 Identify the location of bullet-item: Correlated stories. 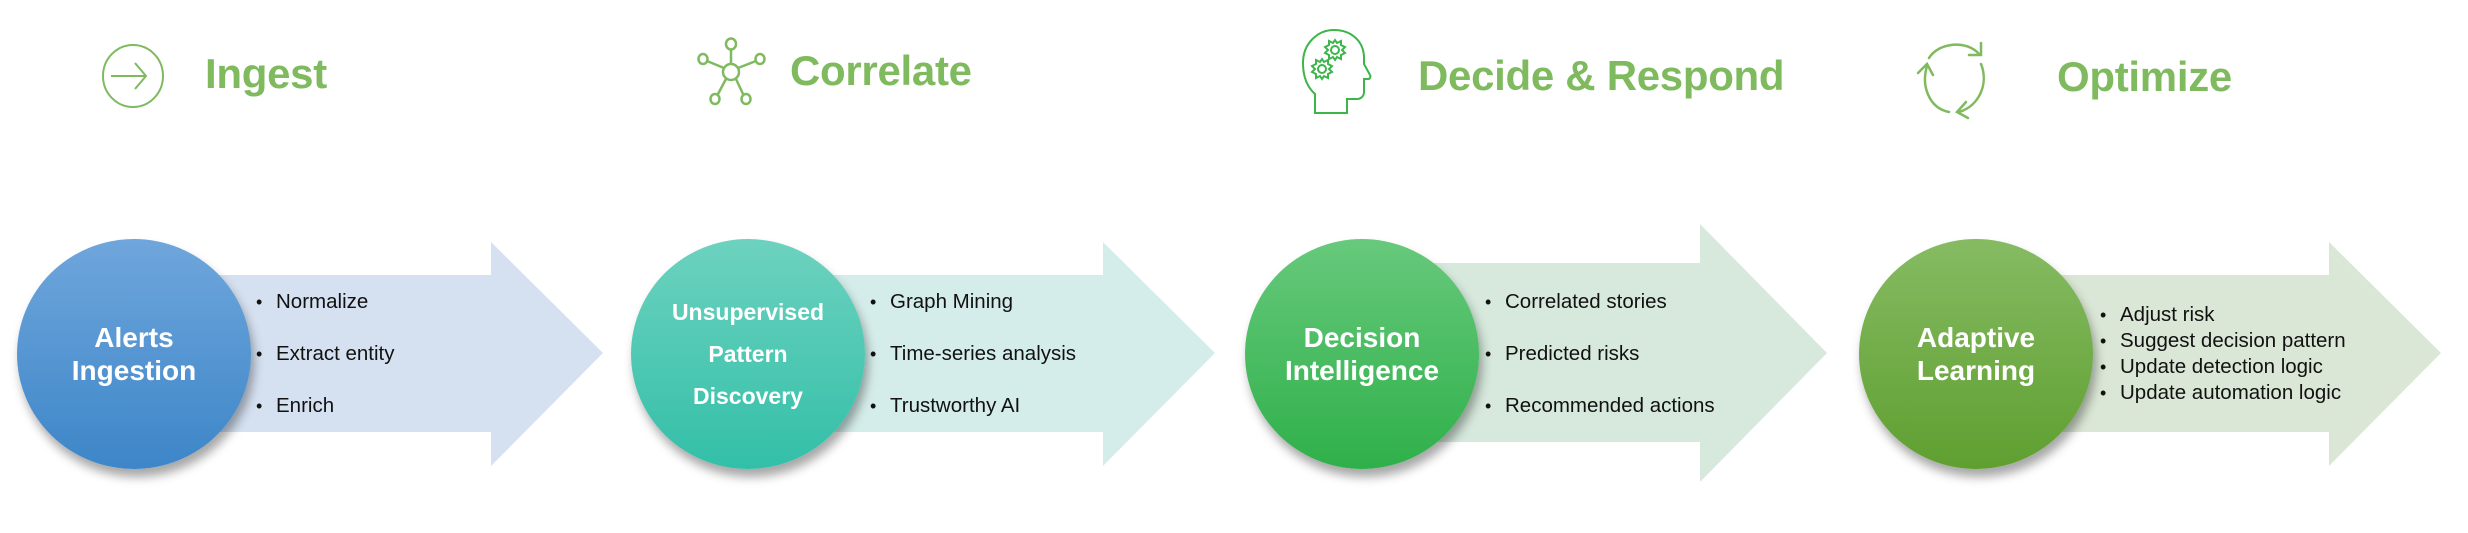
(1600, 302).